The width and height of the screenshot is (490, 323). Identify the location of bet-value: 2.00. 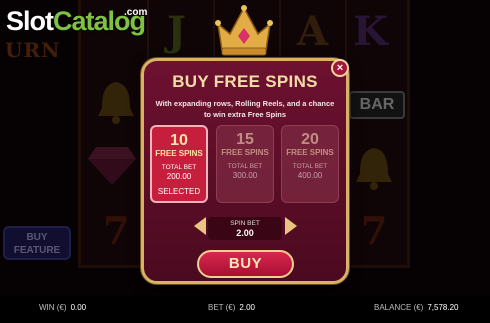
(247, 307).